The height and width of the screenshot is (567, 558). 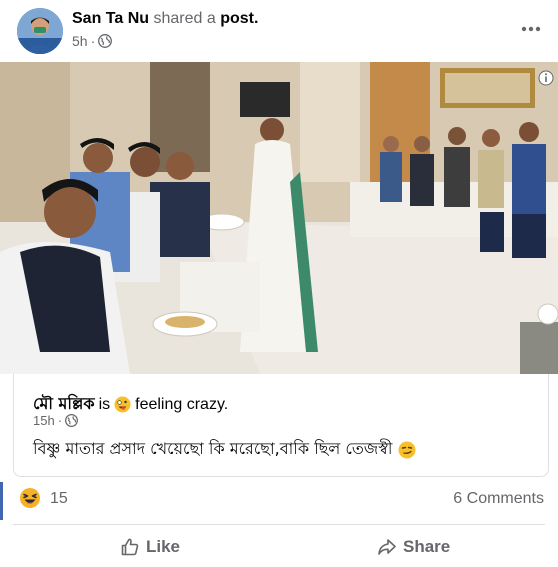 What do you see at coordinates (182, 404) in the screenshot?
I see `shared-feeling-text: feeling crazy.` at bounding box center [182, 404].